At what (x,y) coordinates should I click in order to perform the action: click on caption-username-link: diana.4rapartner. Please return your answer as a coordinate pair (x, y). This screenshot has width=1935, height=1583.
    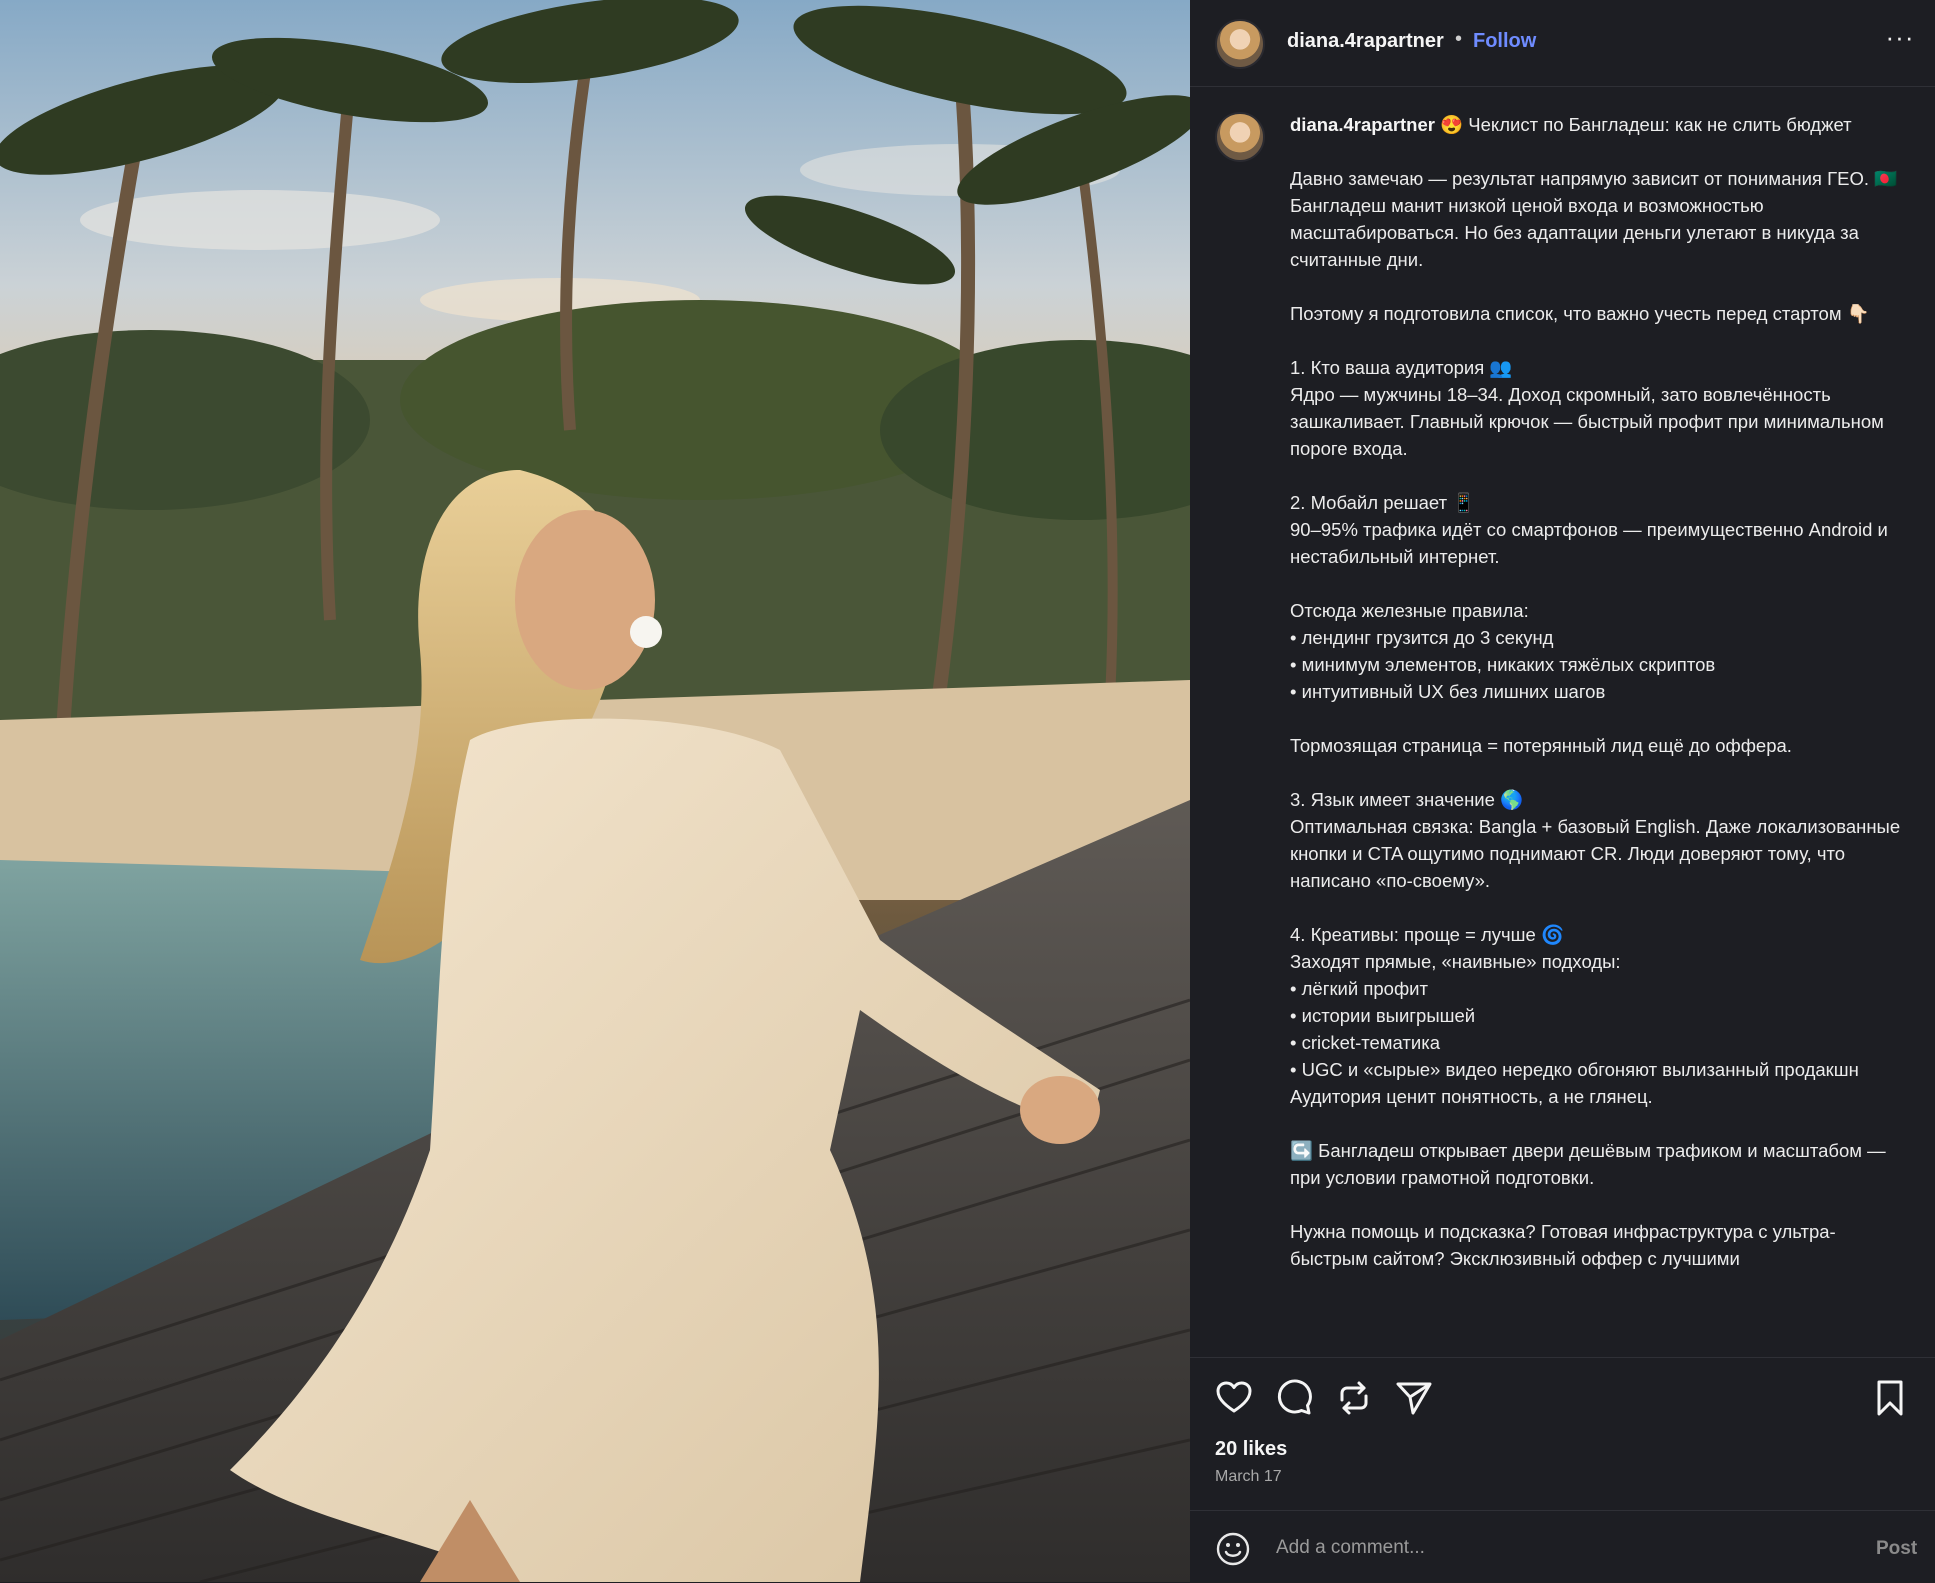
    Looking at the image, I should click on (1362, 124).